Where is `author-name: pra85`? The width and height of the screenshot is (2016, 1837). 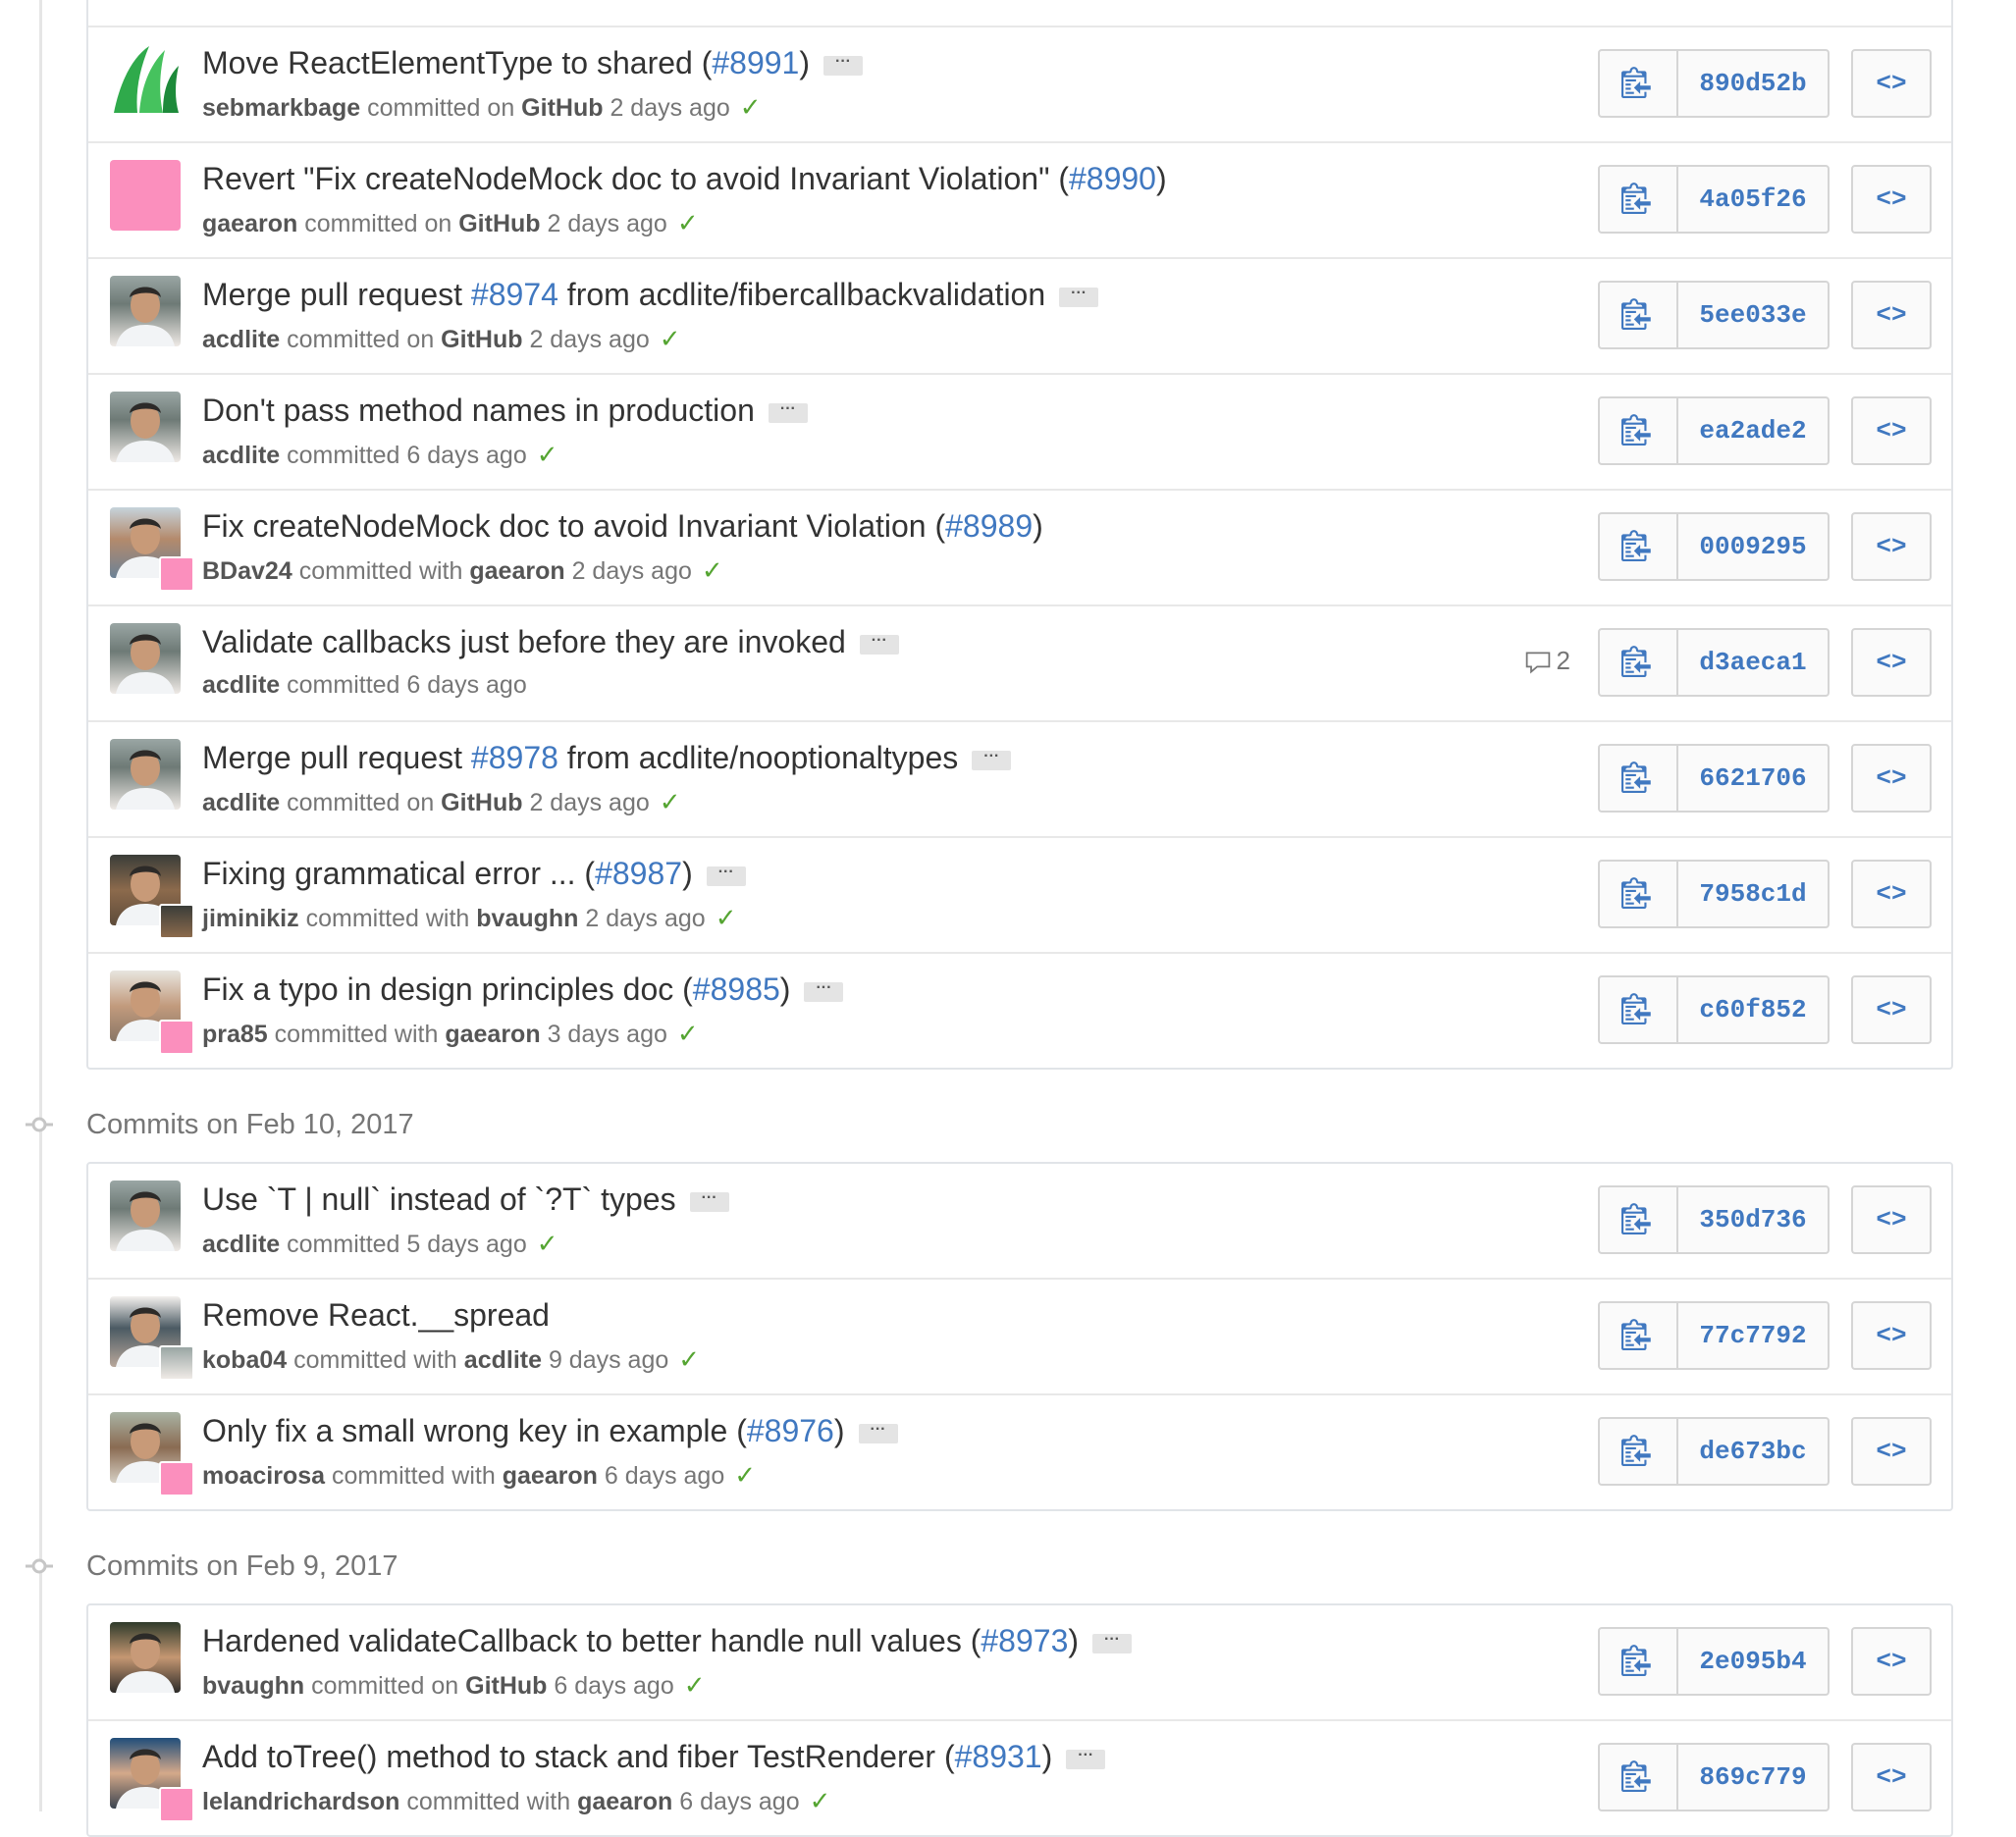 author-name: pra85 is located at coordinates (235, 1034).